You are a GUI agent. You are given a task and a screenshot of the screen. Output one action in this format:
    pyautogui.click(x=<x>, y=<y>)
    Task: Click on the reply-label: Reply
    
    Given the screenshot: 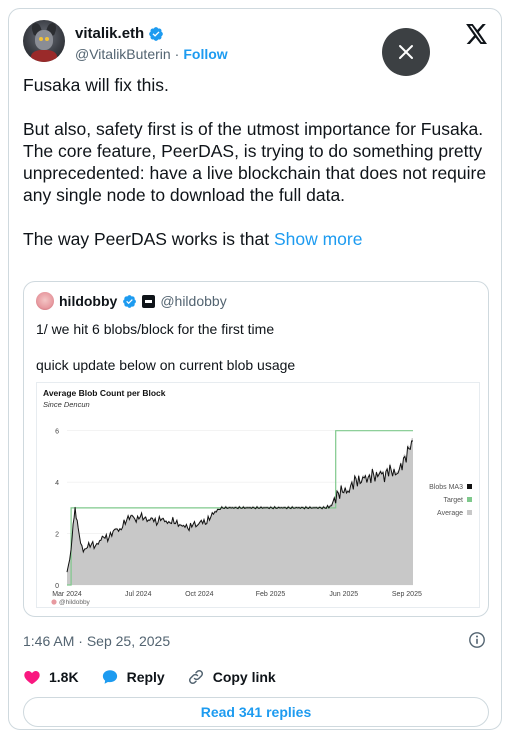 What is the action you would take?
    pyautogui.click(x=145, y=677)
    